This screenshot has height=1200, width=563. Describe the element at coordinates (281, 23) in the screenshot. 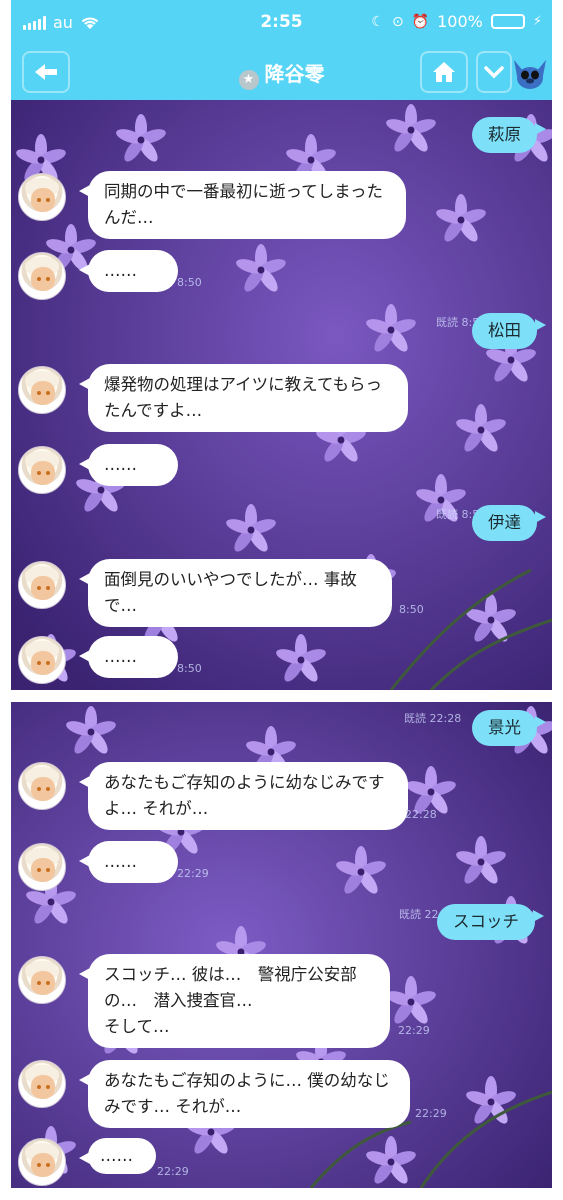

I see `status-bar: au 2:55 ☾ ⊙ ⏰ 100% ⚡` at that location.